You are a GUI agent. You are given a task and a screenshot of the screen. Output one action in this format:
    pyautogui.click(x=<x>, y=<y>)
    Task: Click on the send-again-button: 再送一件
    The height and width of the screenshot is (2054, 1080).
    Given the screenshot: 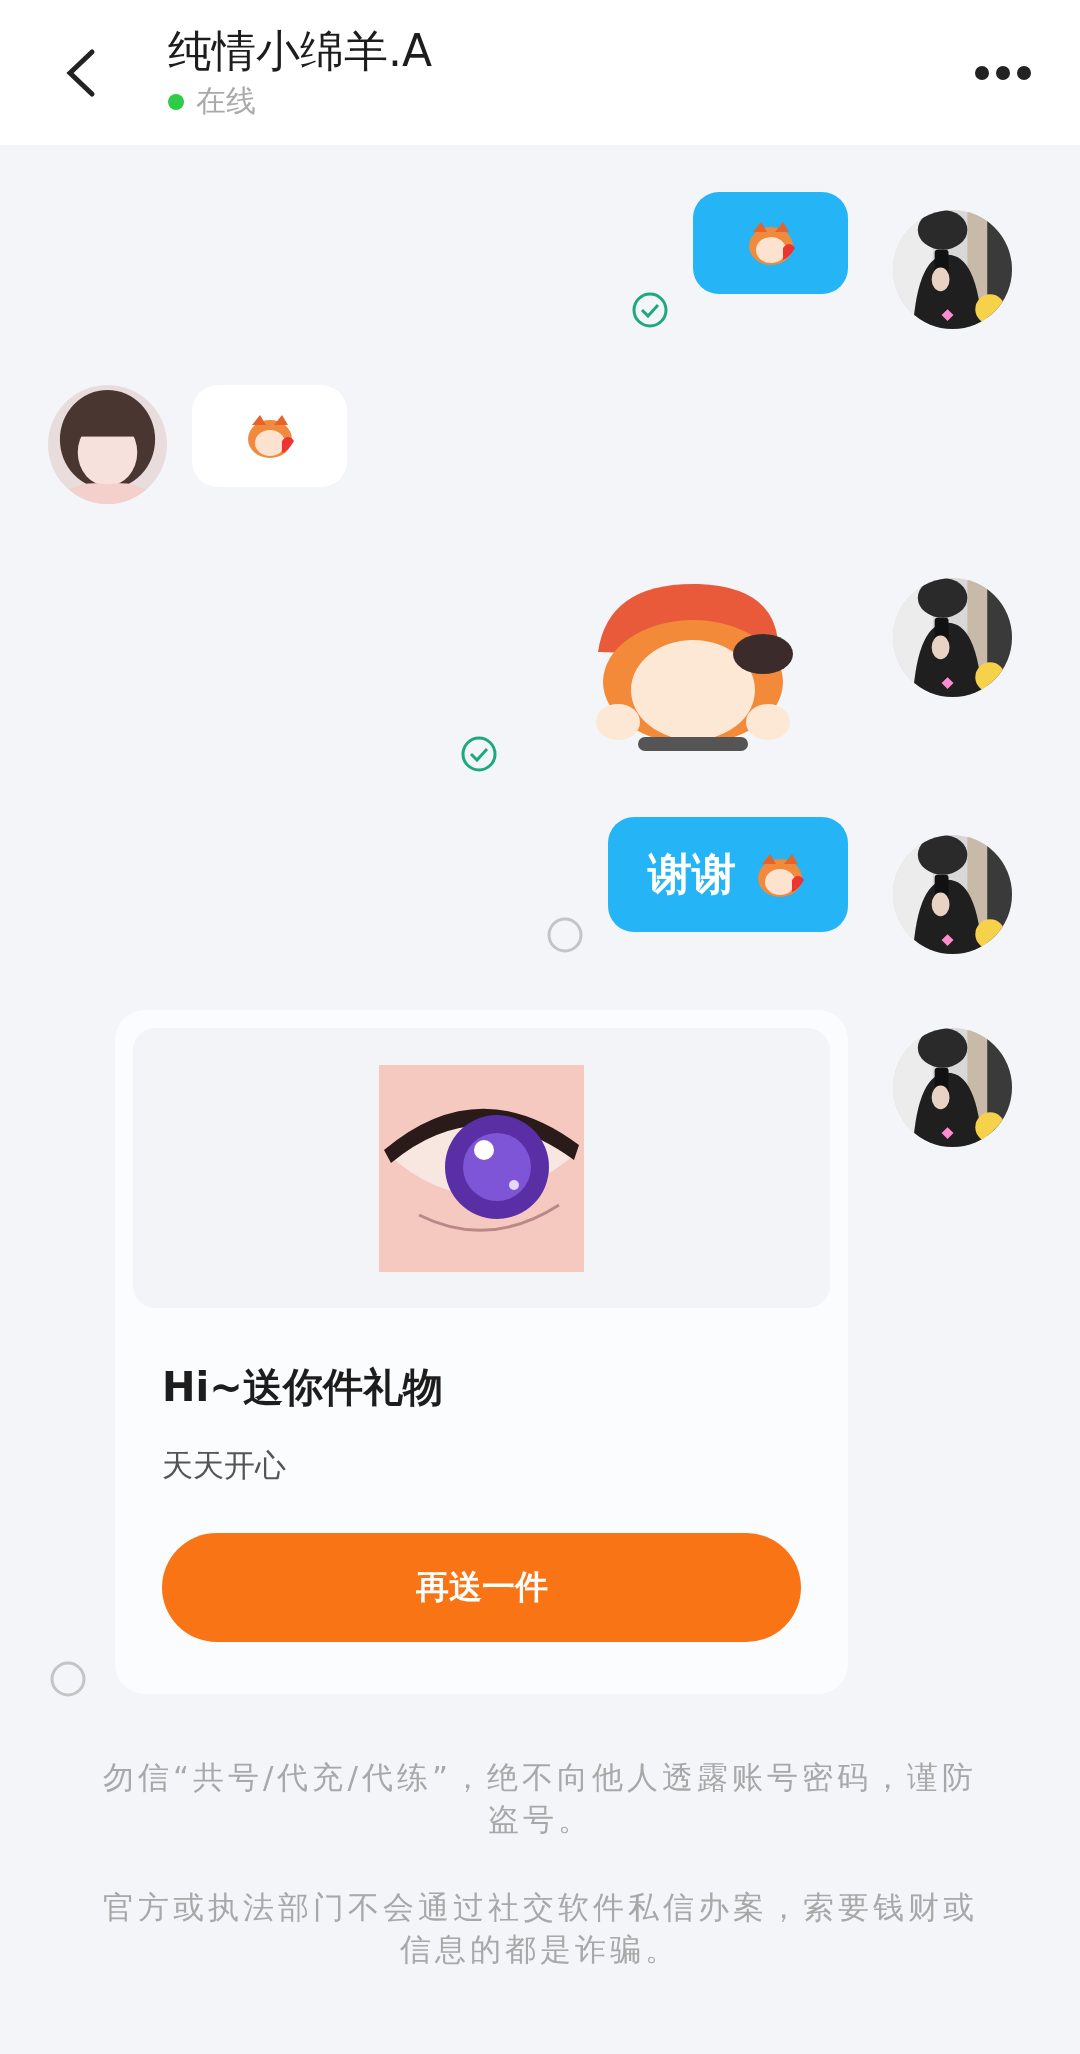 What is the action you would take?
    pyautogui.click(x=481, y=1587)
    